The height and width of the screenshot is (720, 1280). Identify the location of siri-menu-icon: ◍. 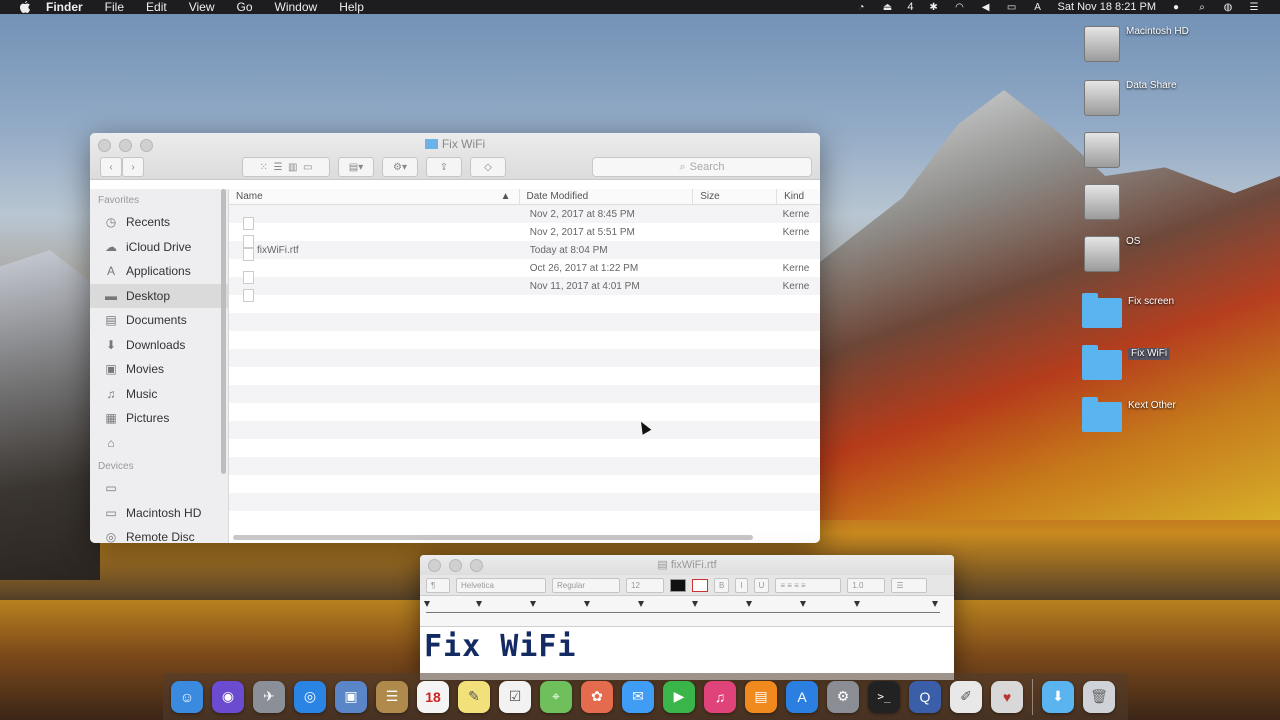
(1228, 7).